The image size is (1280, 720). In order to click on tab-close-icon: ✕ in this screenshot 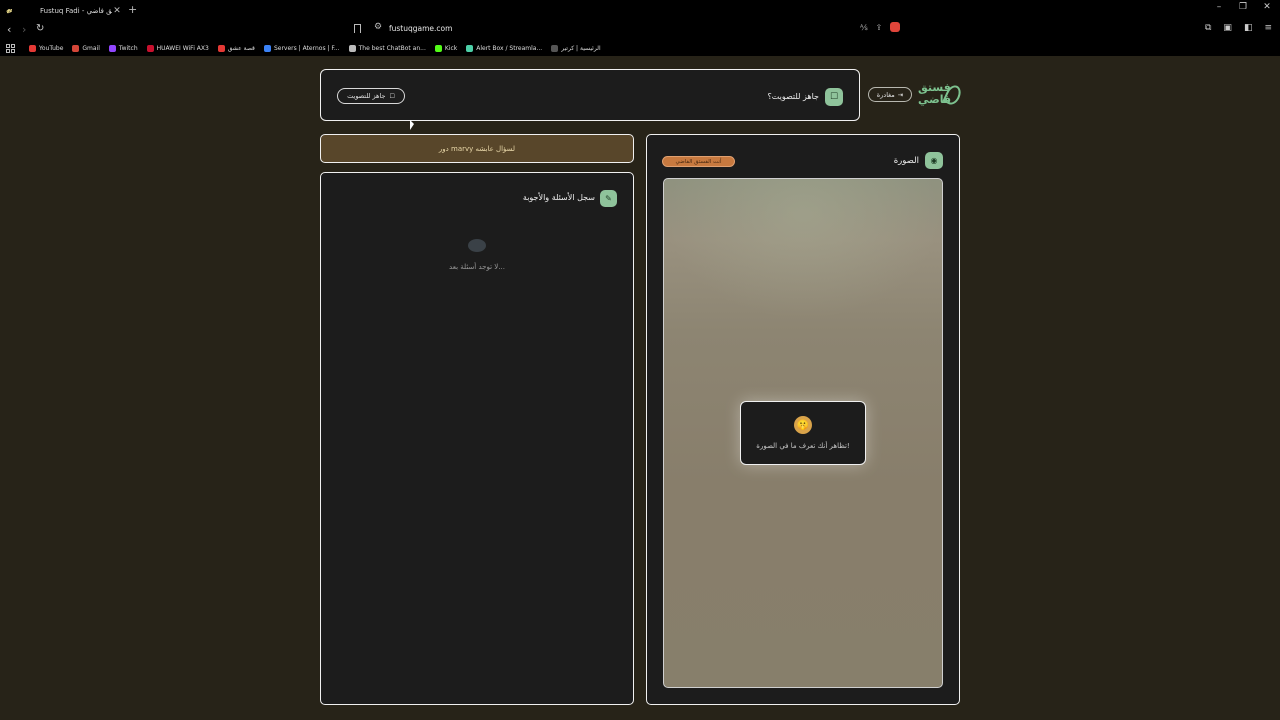, I will do `click(117, 11)`.